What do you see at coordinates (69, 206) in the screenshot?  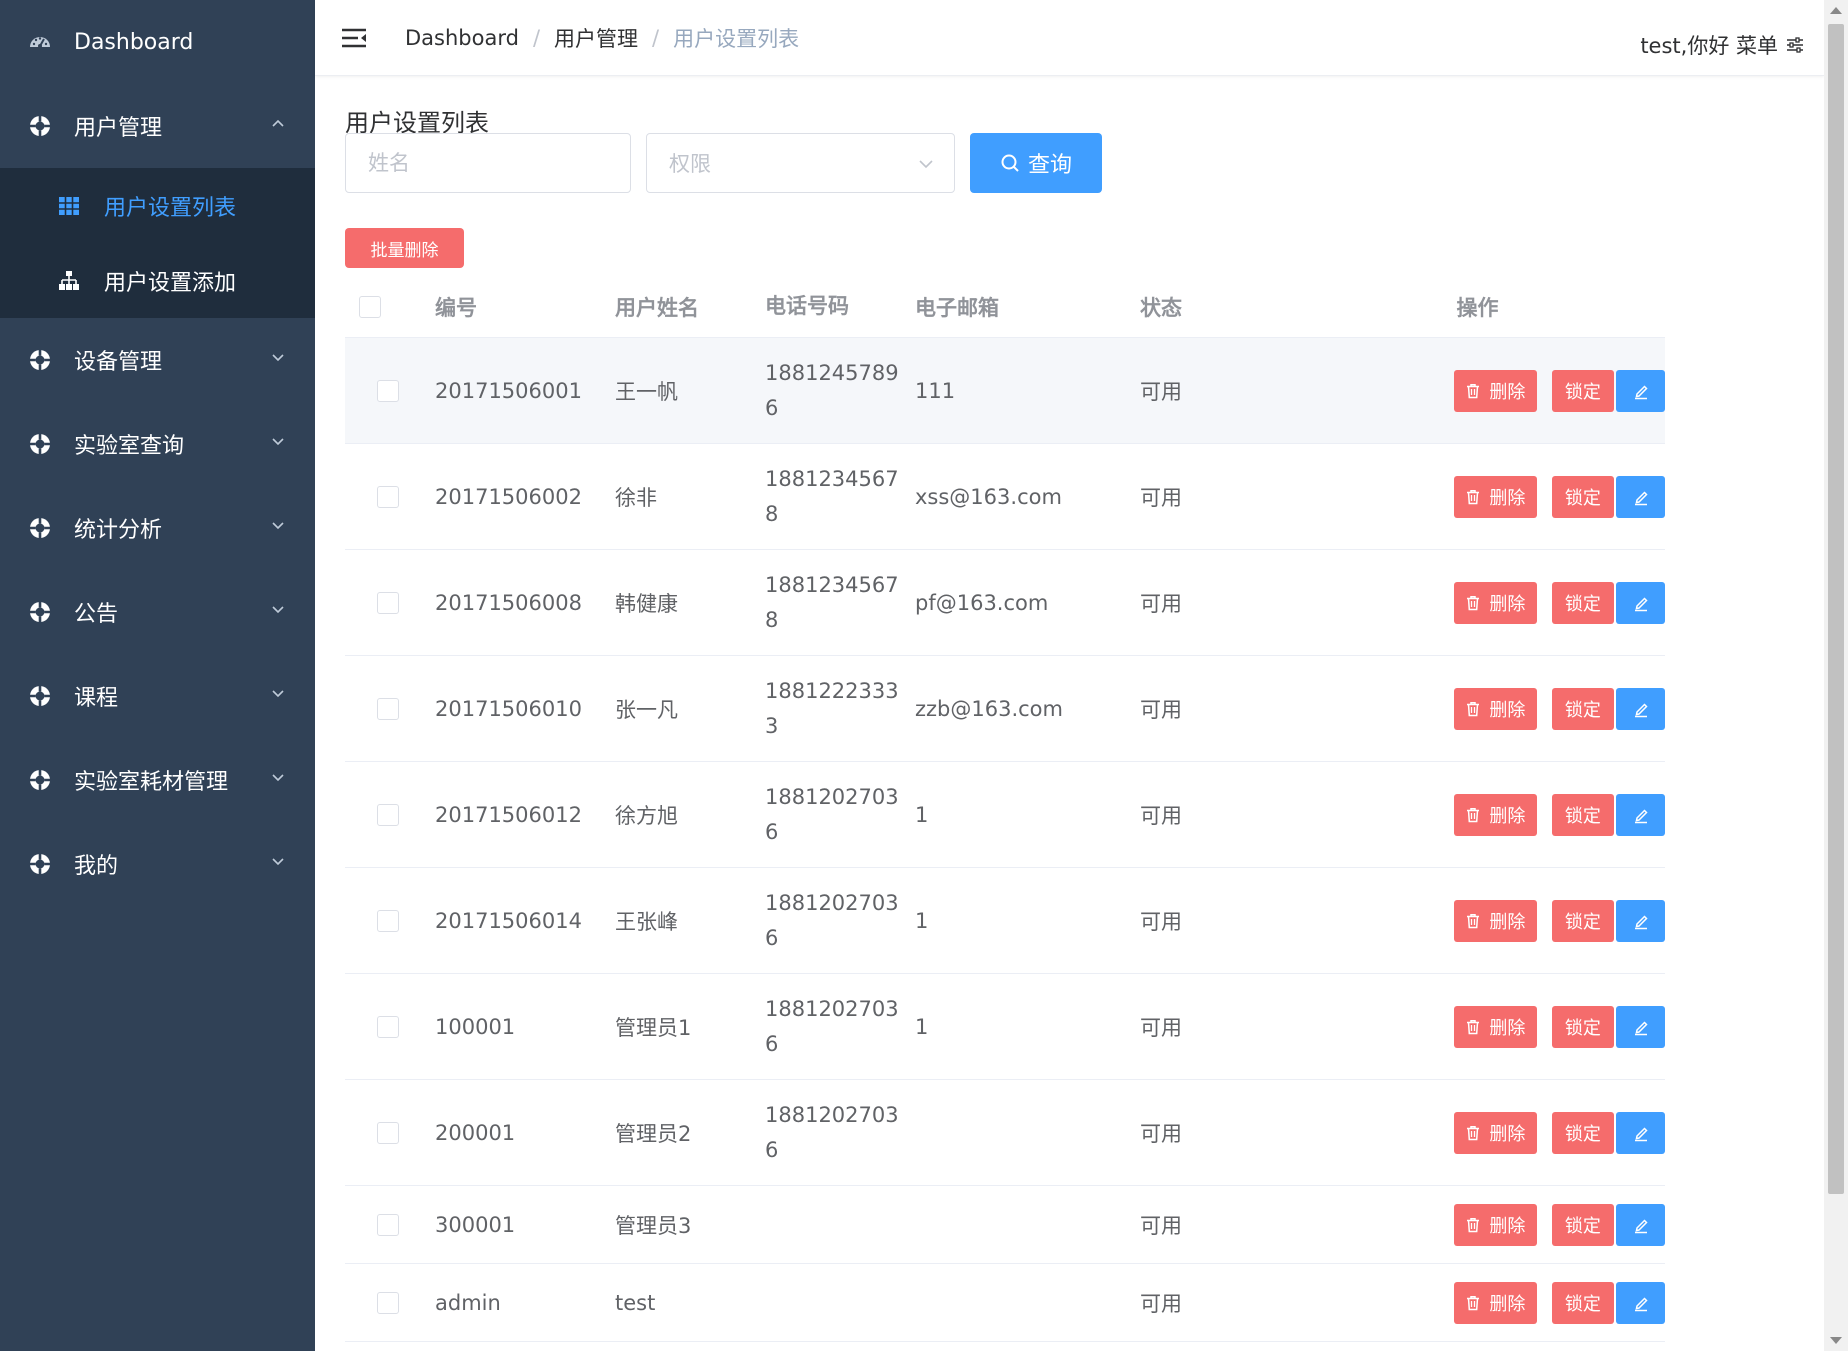 I see `table-icon` at bounding box center [69, 206].